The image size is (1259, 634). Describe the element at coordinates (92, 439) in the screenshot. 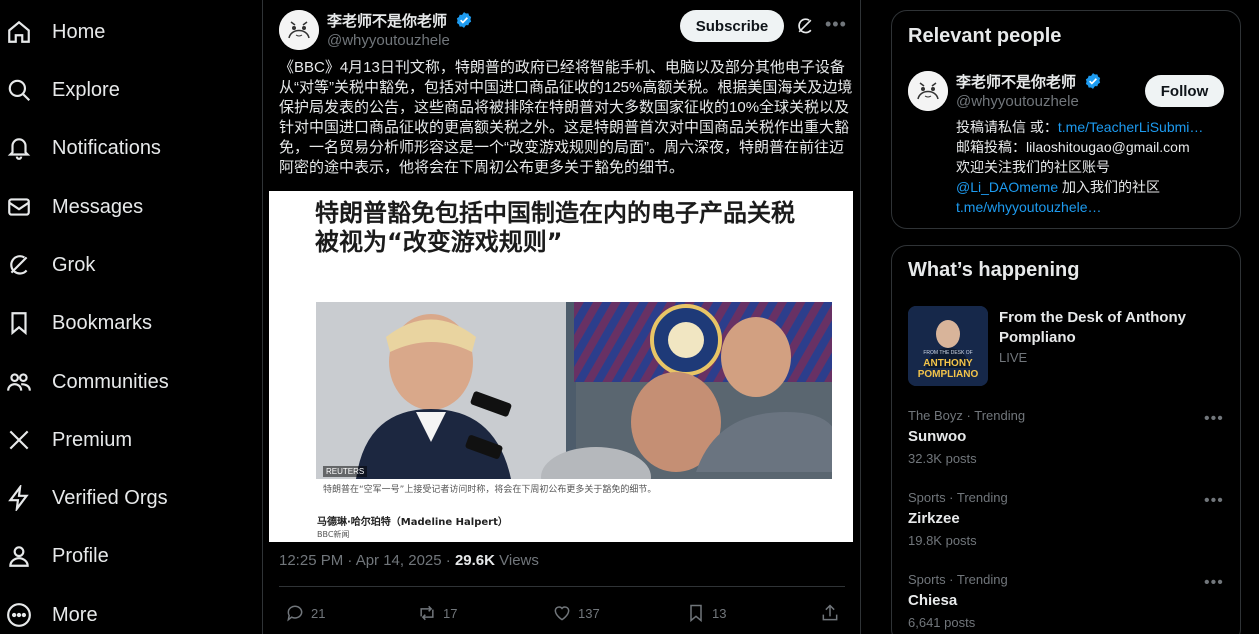

I see `nav-premium-label: Premium` at that location.